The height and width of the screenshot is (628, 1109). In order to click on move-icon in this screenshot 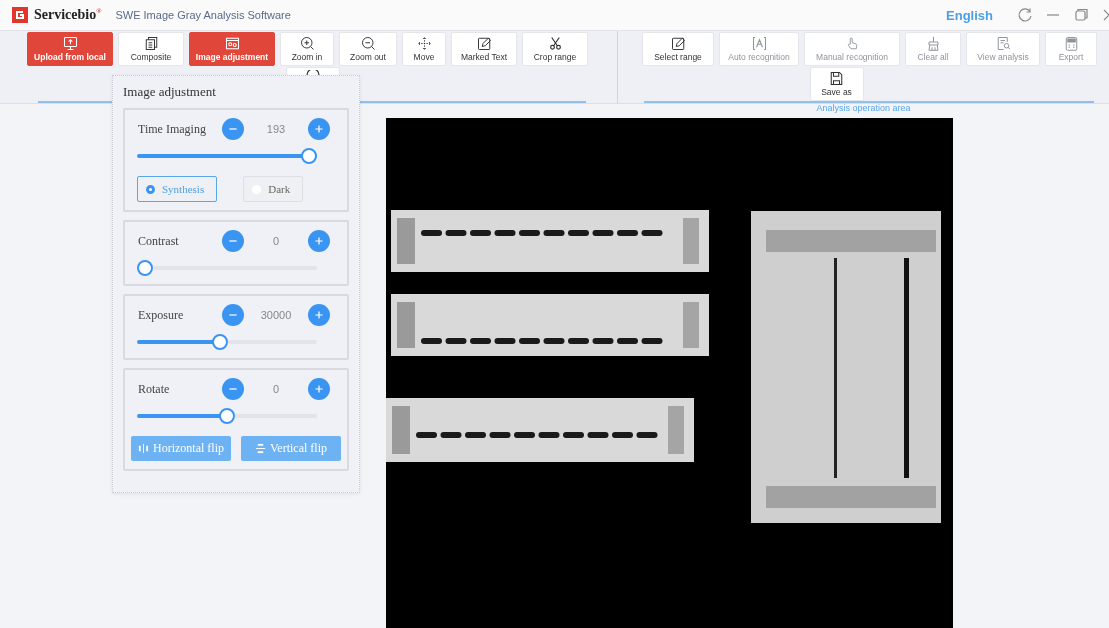, I will do `click(424, 43)`.